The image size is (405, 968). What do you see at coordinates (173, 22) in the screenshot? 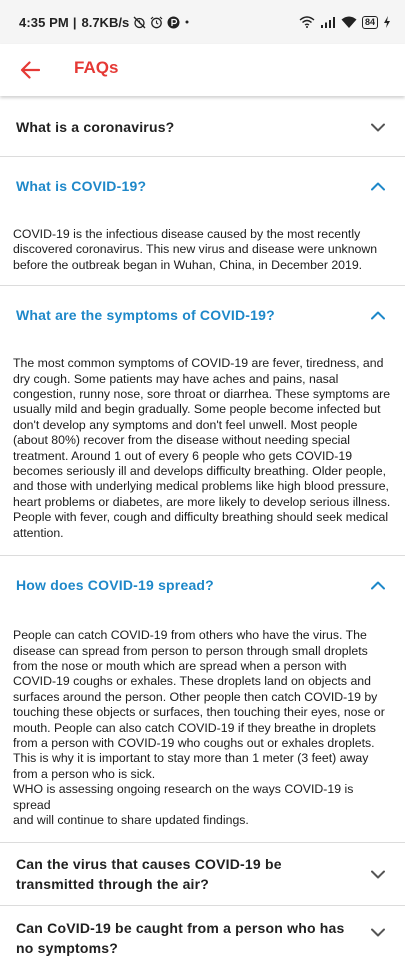
I see `app-notification-icon` at bounding box center [173, 22].